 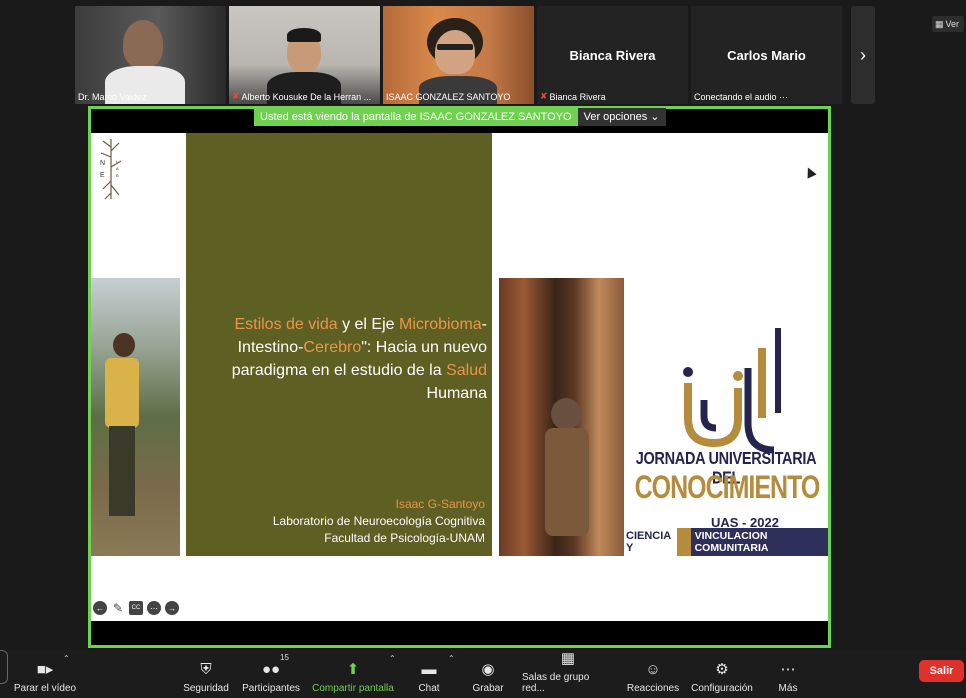 I want to click on chat-icon: ▬, so click(x=429, y=669).